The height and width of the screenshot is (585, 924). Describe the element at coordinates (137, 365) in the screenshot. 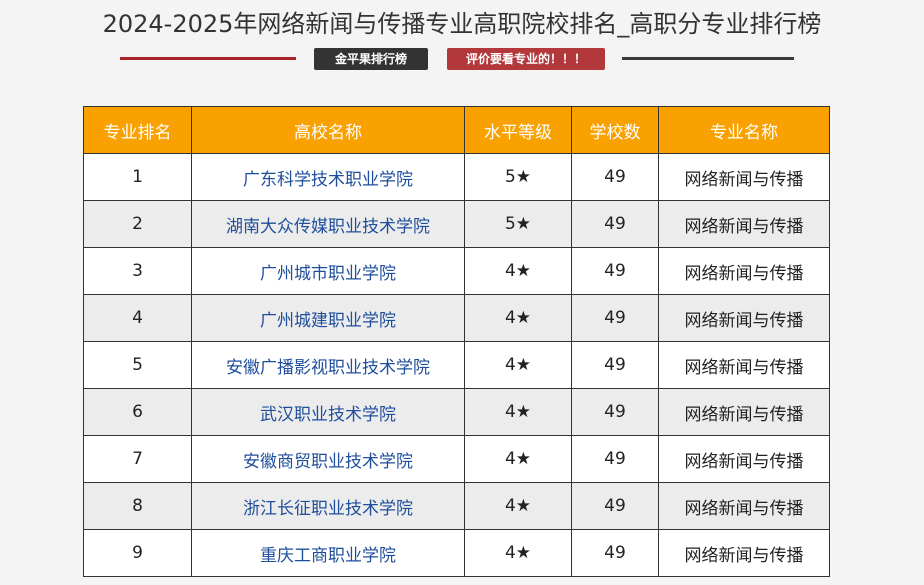

I see `rank-cell: 5` at that location.